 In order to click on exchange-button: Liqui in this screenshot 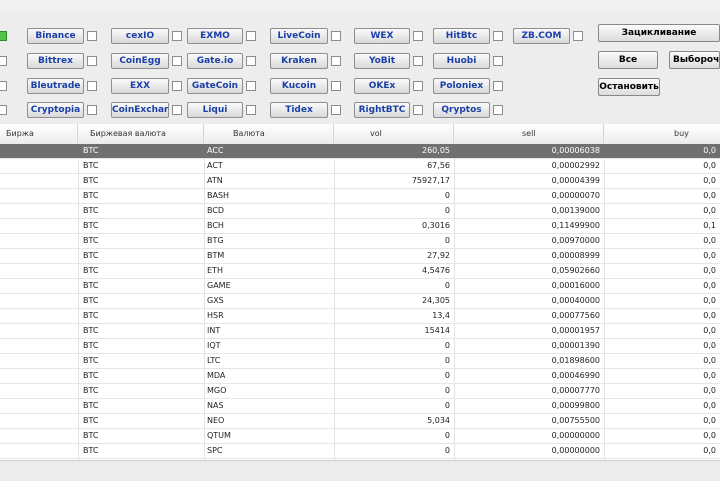, I will do `click(215, 110)`.